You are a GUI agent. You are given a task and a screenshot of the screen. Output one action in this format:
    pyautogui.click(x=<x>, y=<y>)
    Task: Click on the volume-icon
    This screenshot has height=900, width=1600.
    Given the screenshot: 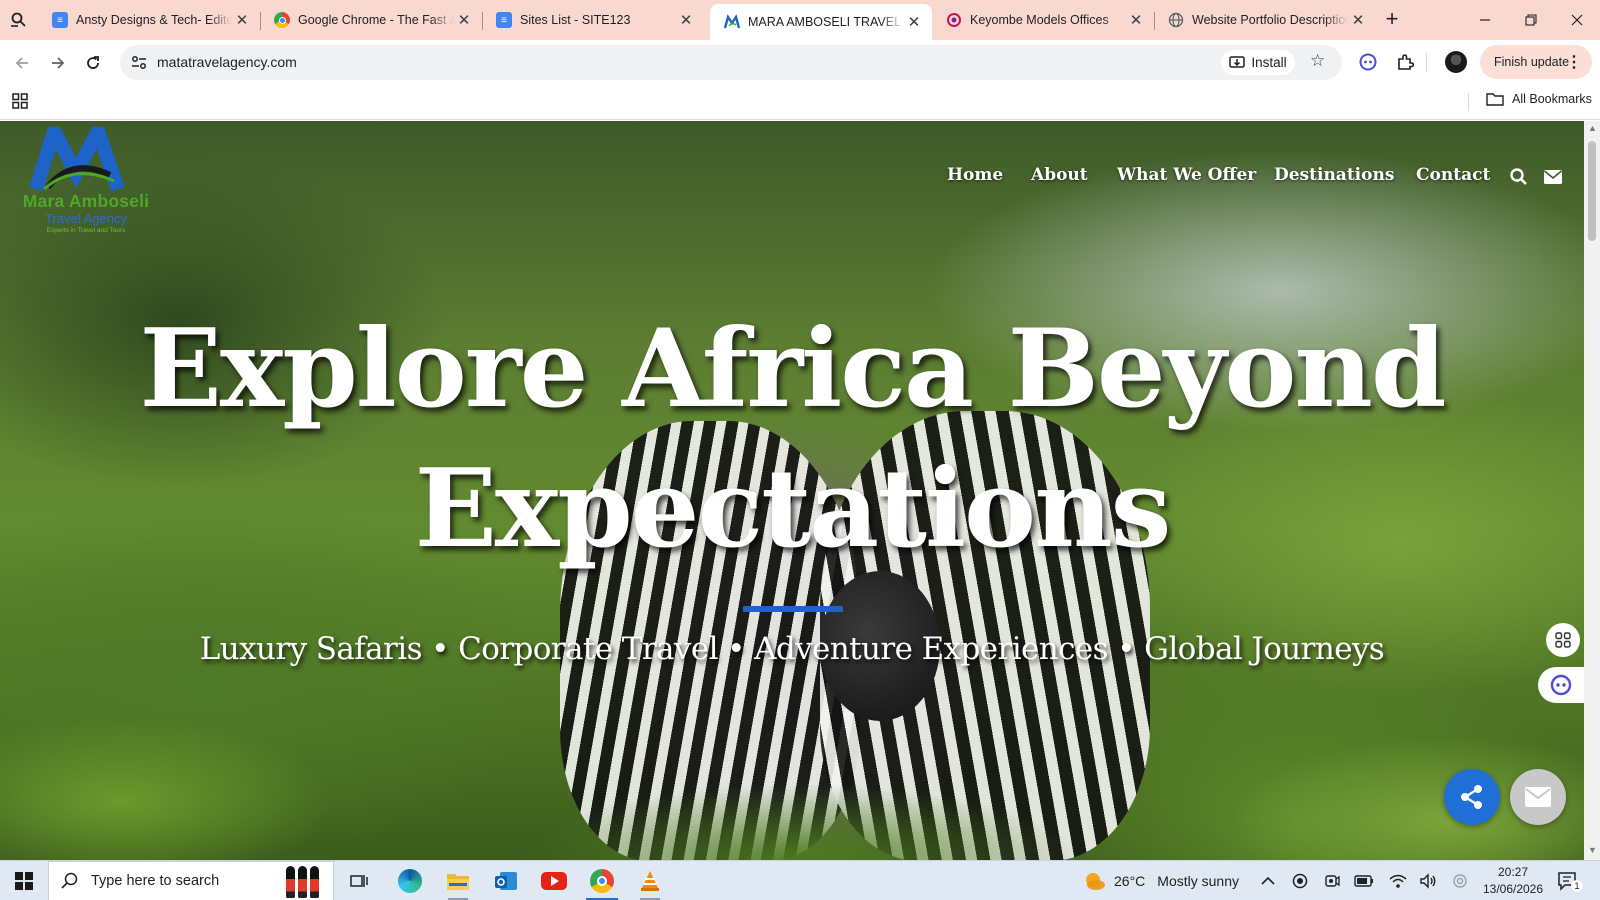 What is the action you would take?
    pyautogui.click(x=1428, y=881)
    